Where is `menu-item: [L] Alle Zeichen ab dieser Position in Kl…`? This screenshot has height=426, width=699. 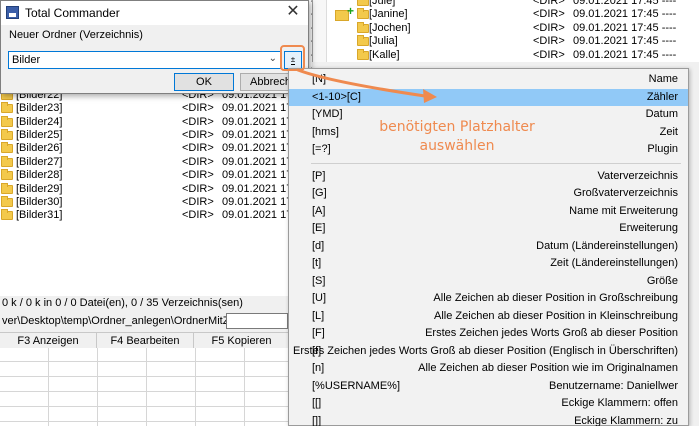 menu-item: [L] Alle Zeichen ab dieser Position in Kl… is located at coordinates (488, 316).